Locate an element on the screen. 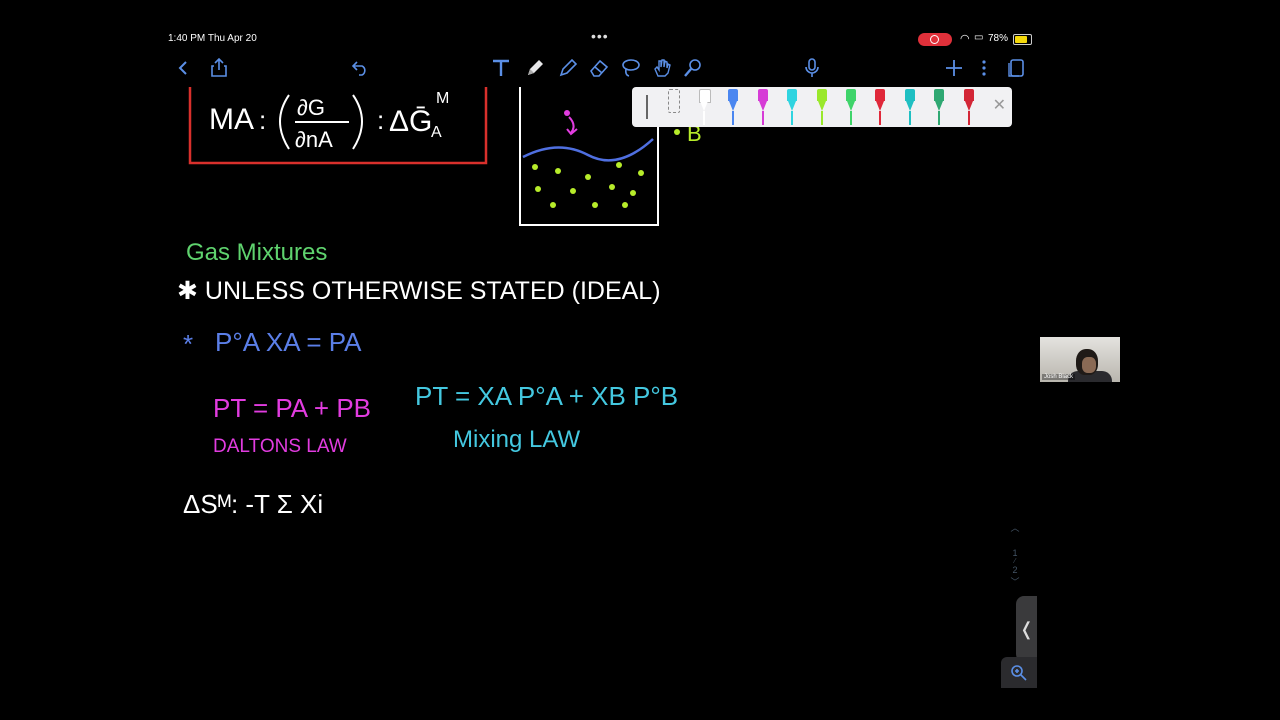 The image size is (1280, 720). mic-icon is located at coordinates (812, 68).